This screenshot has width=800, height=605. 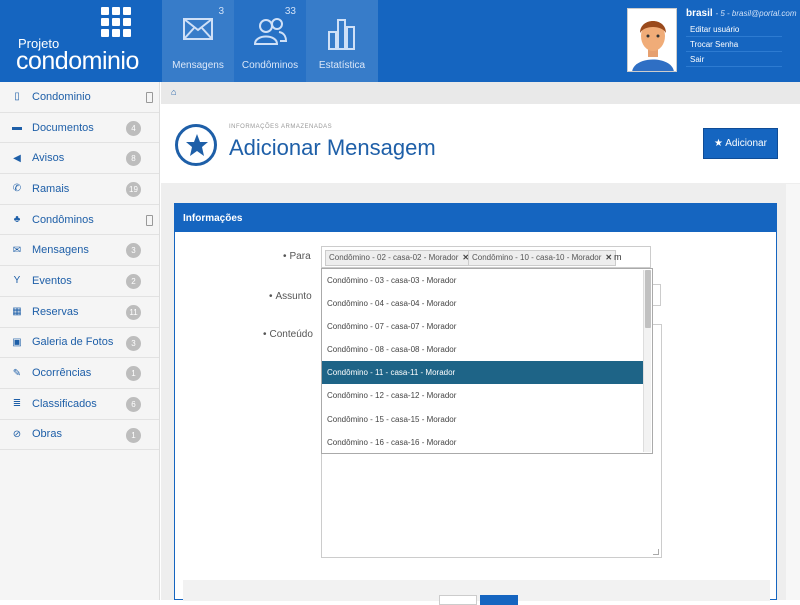 I want to click on sidebar-item-label: Galeria de Fotos, so click(x=73, y=342).